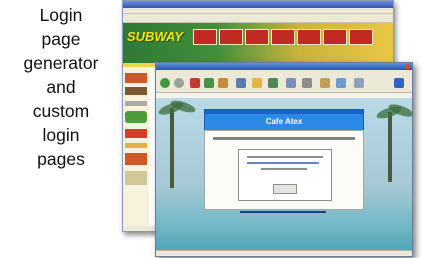 This screenshot has height=258, width=422. What do you see at coordinates (325, 83) in the screenshot?
I see `edit-icon` at bounding box center [325, 83].